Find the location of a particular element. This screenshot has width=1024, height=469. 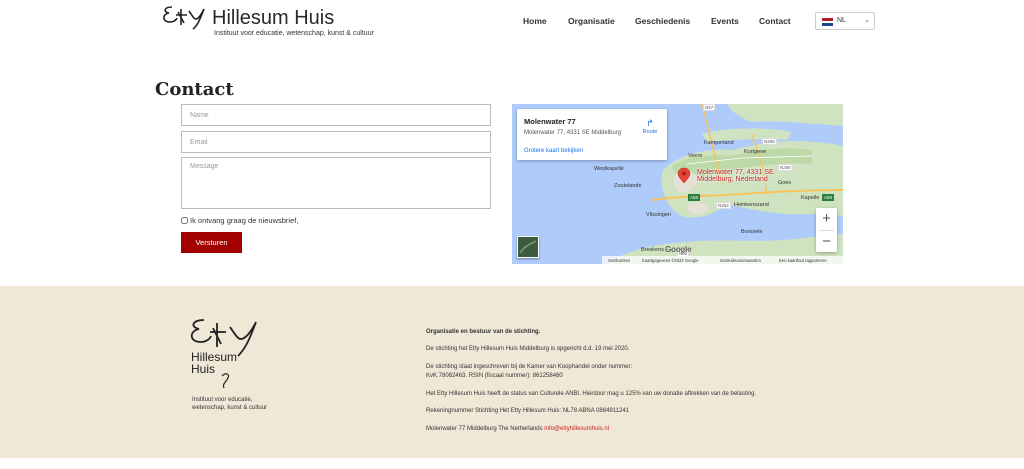

zoom-in-button: + is located at coordinates (826, 218).